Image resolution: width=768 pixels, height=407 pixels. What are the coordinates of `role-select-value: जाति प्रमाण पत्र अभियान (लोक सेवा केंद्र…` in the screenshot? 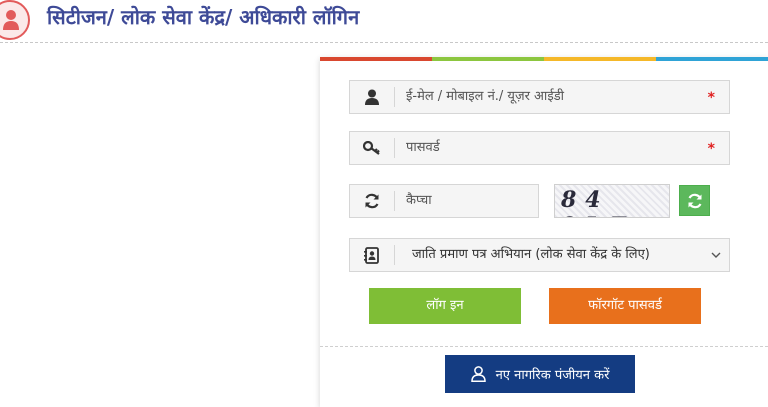 It's located at (531, 254).